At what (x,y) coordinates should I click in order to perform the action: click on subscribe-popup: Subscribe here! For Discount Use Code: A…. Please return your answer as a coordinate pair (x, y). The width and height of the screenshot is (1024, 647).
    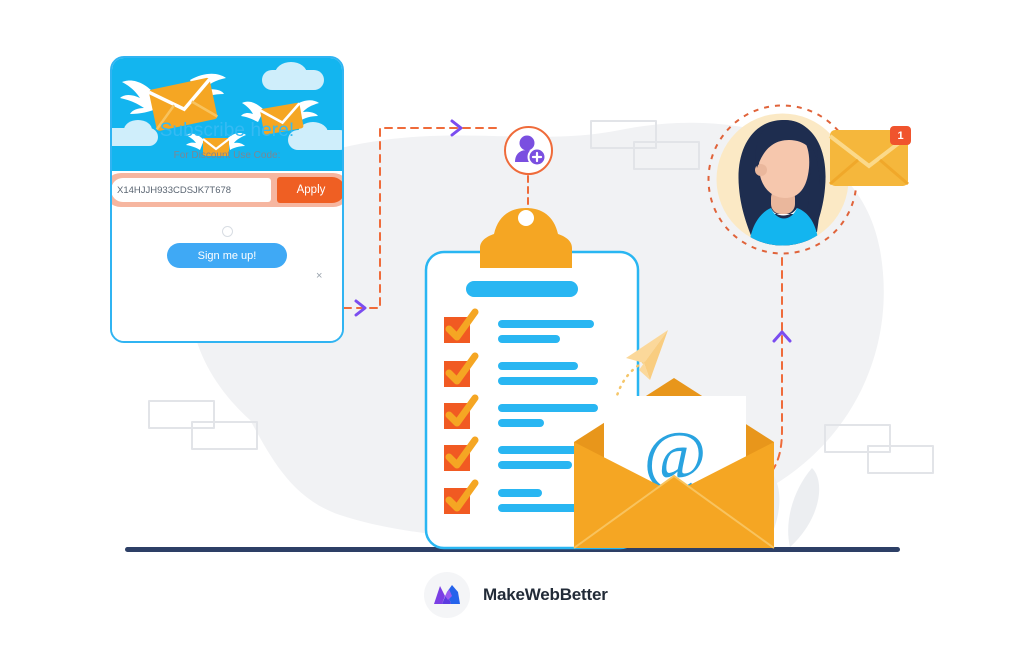
    Looking at the image, I should click on (227, 199).